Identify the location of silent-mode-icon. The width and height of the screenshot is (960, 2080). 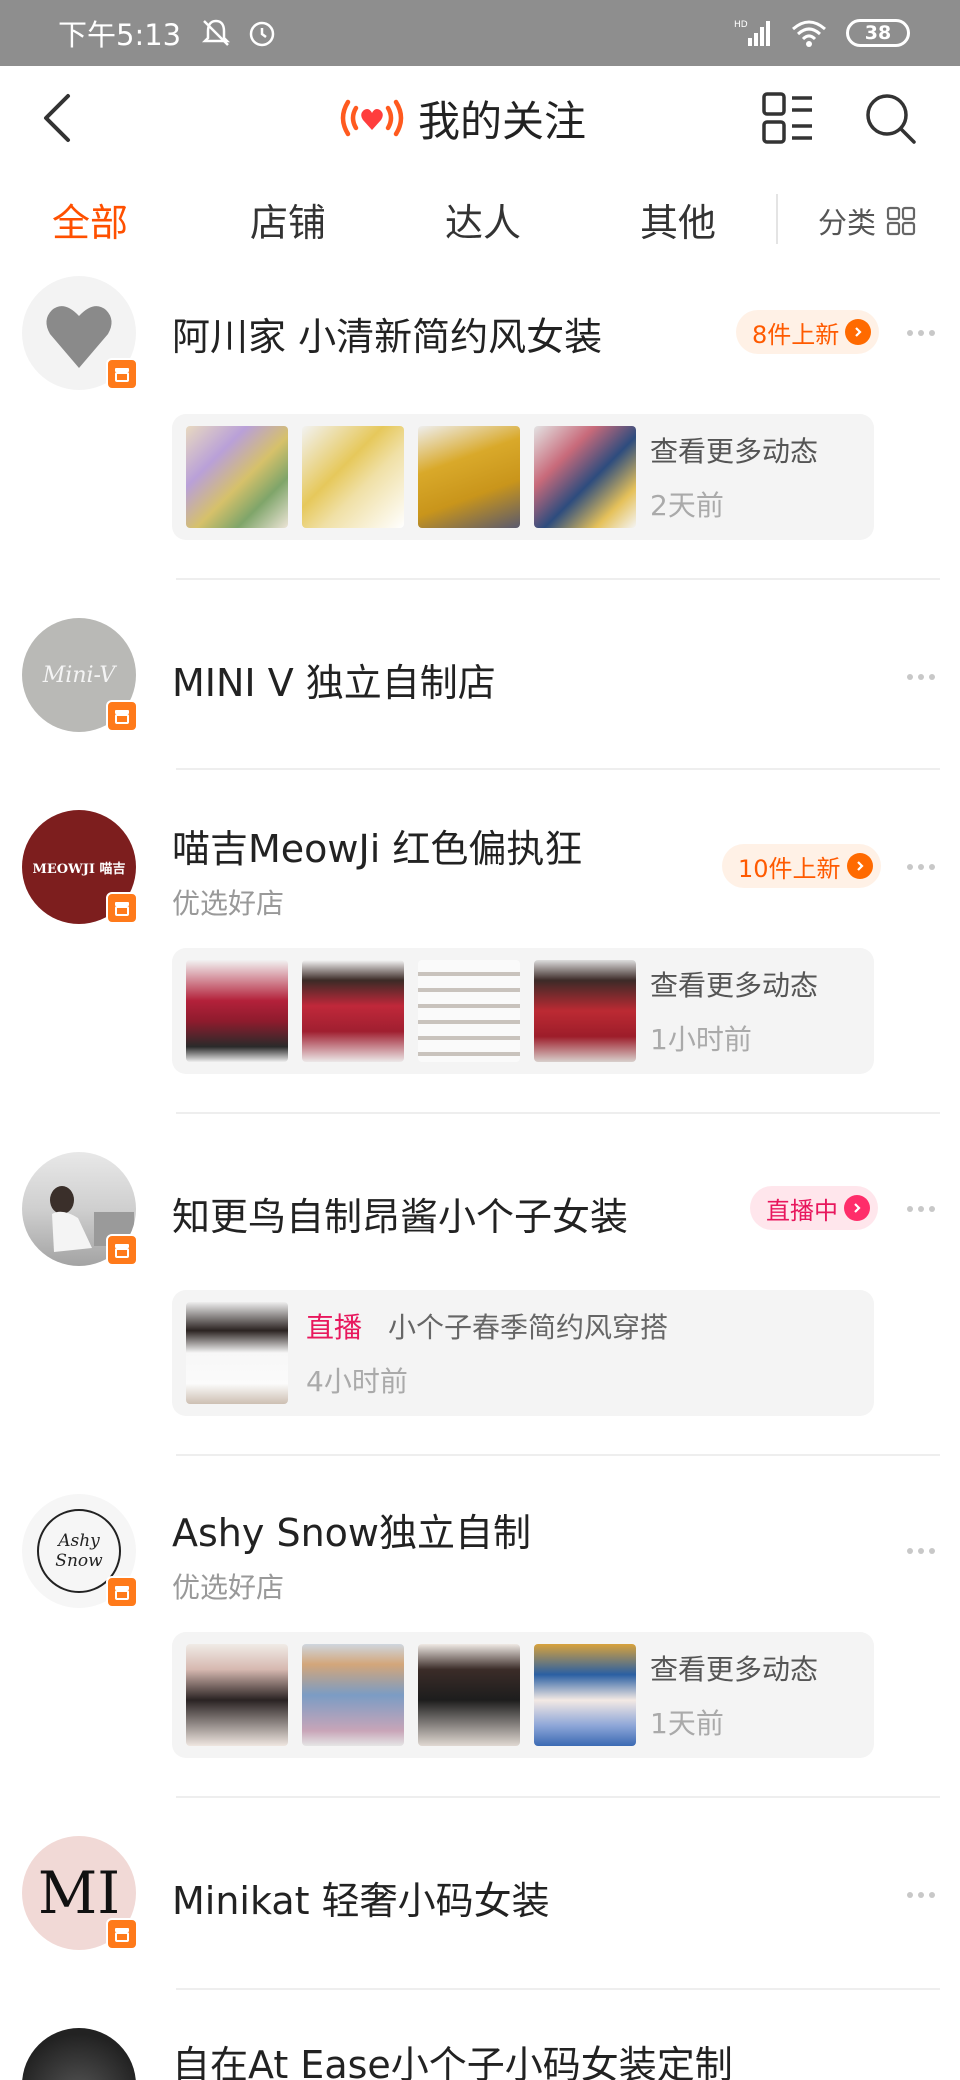
(216, 32).